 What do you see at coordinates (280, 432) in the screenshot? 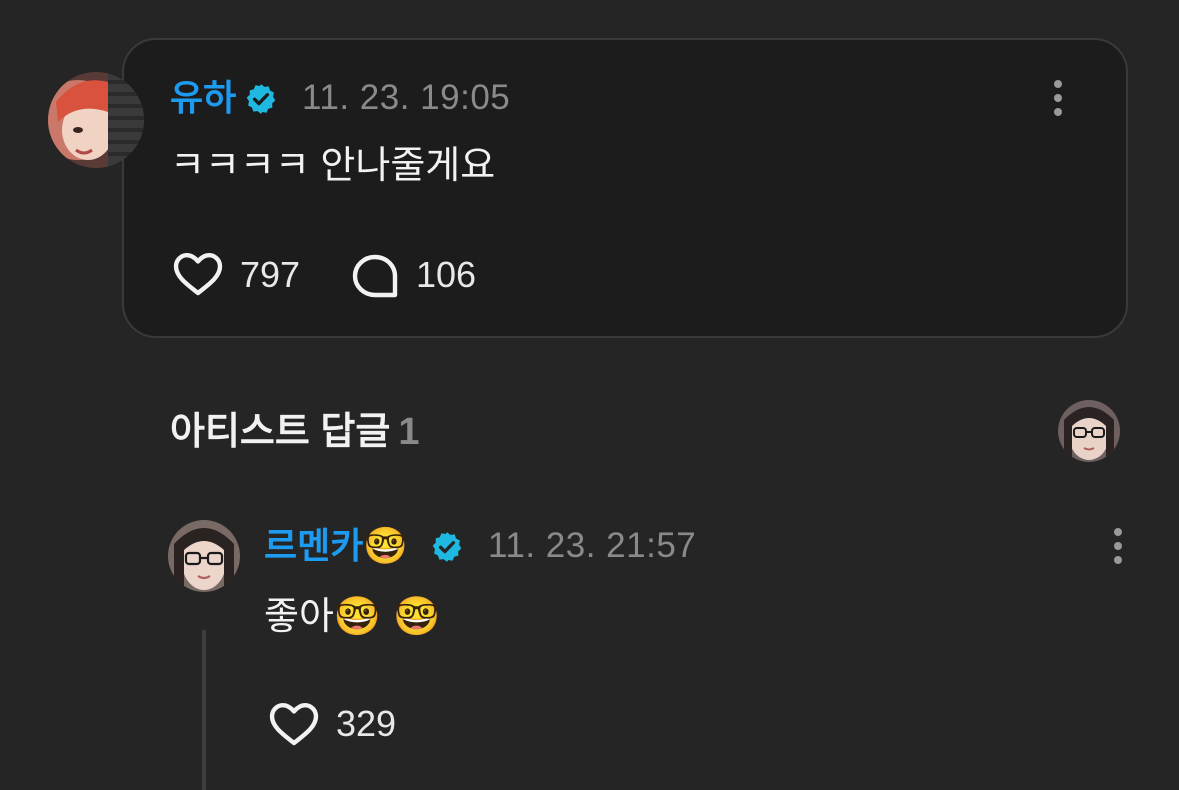
I see `artist-replies-title: 아티스트 답글` at bounding box center [280, 432].